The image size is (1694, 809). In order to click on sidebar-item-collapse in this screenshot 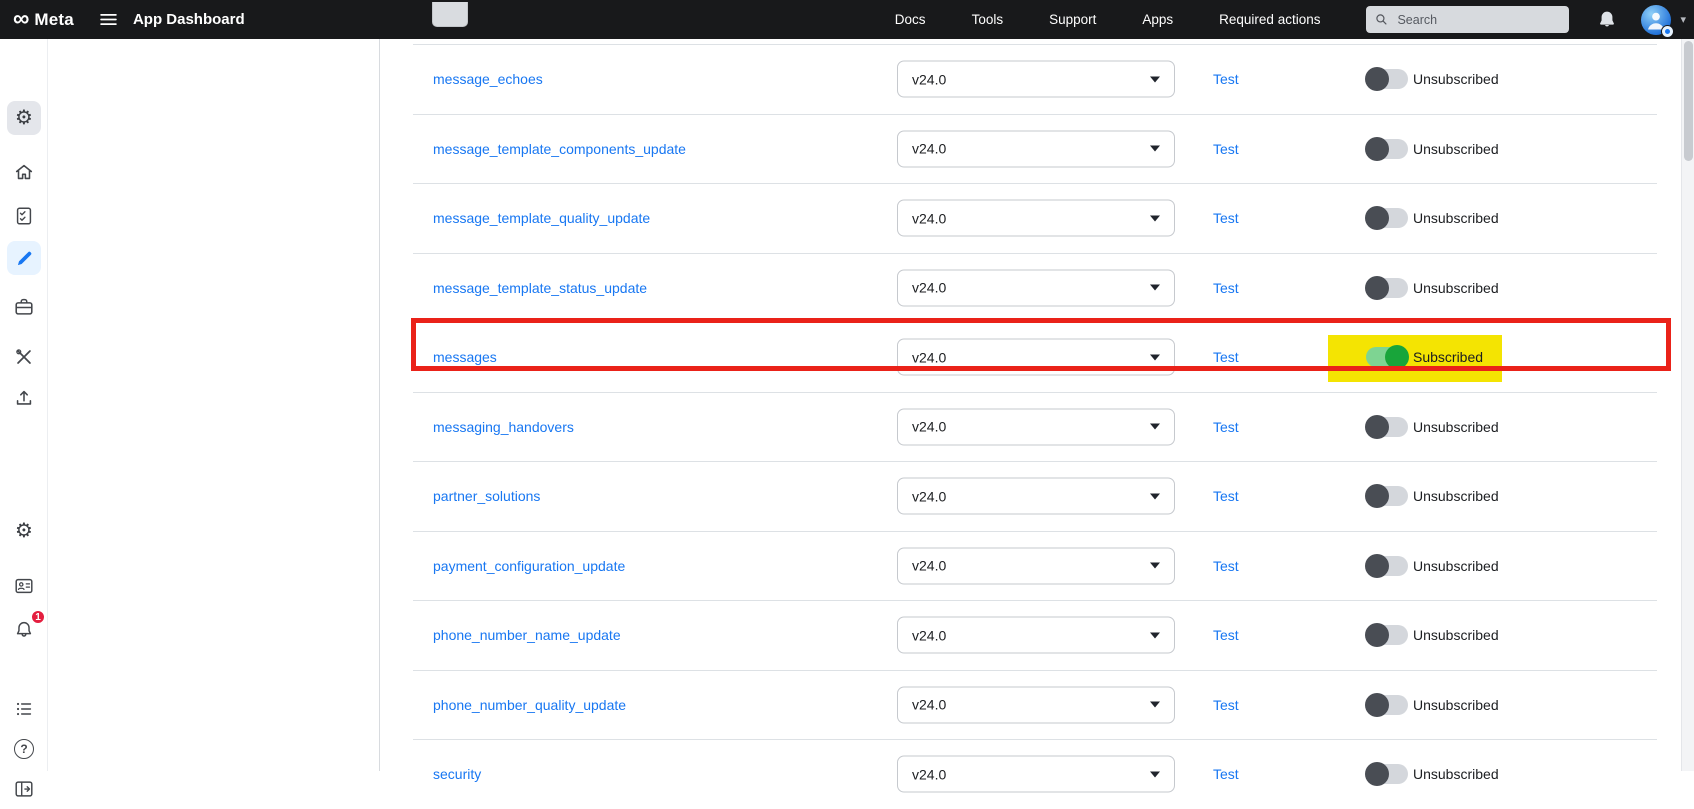, I will do `click(24, 789)`.